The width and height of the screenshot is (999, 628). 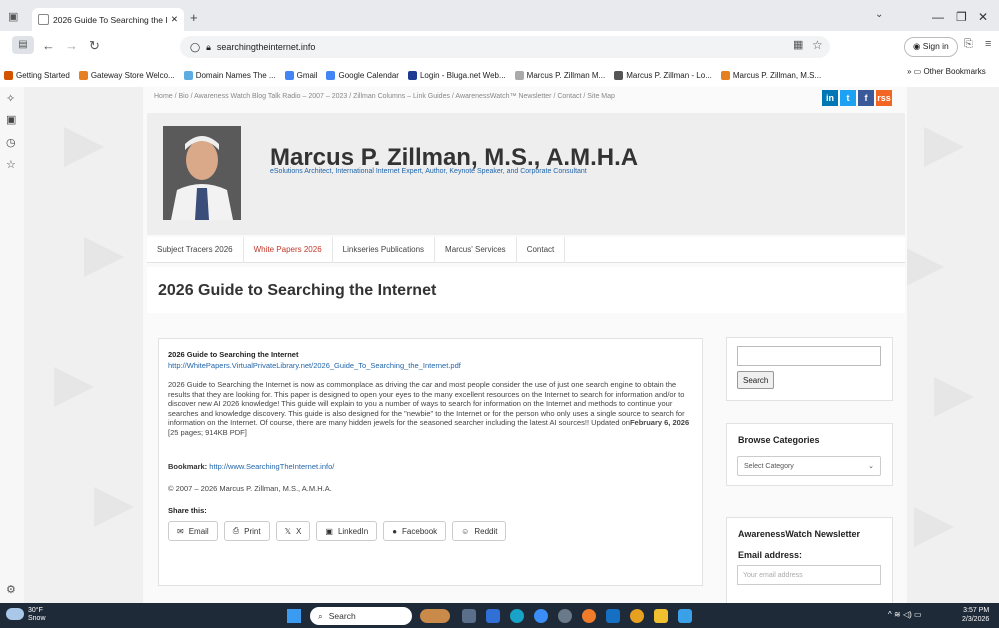 I want to click on close-window-icon: ✕, so click(x=983, y=17).